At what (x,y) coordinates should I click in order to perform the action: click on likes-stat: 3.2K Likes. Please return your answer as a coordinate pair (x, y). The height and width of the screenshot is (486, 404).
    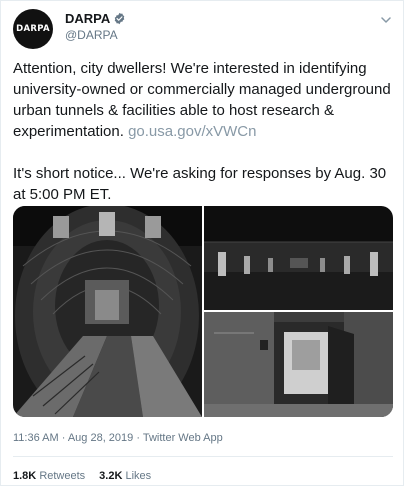
    Looking at the image, I should click on (125, 476).